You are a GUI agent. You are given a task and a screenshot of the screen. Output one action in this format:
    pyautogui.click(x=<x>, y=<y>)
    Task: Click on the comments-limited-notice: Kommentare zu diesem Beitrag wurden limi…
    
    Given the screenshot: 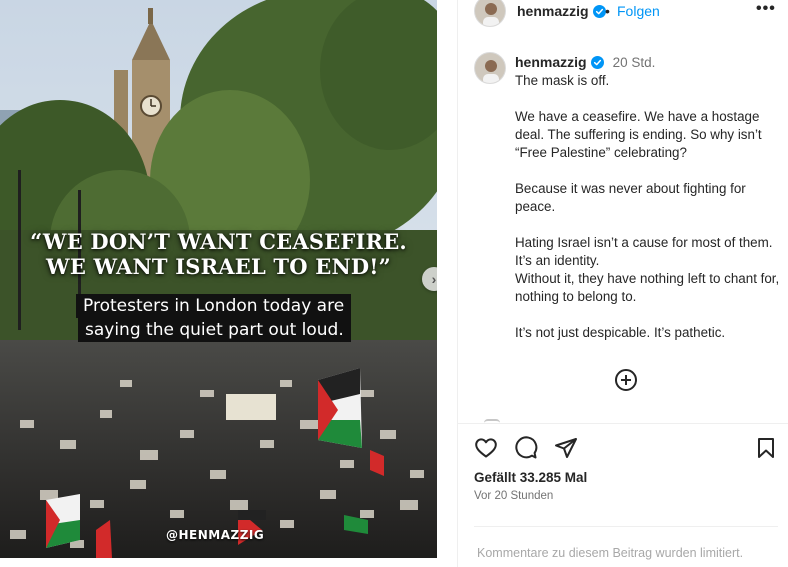 What is the action you would take?
    pyautogui.click(x=610, y=553)
    